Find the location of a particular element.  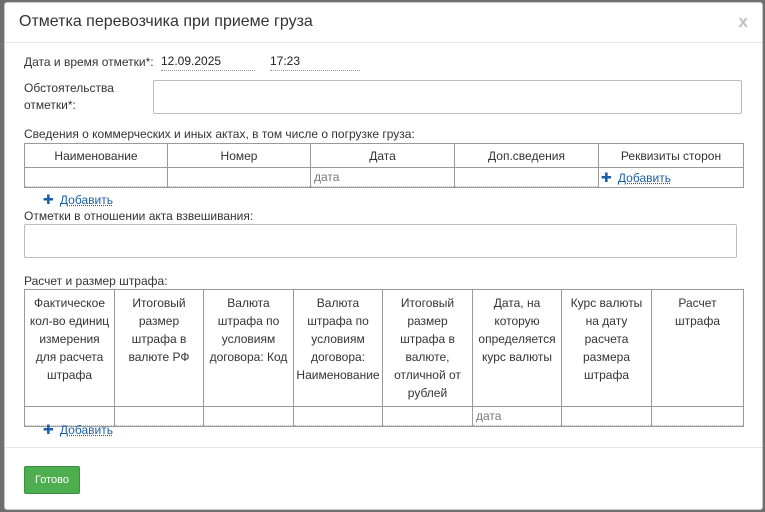

fine-cell-currency-code is located at coordinates (248, 416).